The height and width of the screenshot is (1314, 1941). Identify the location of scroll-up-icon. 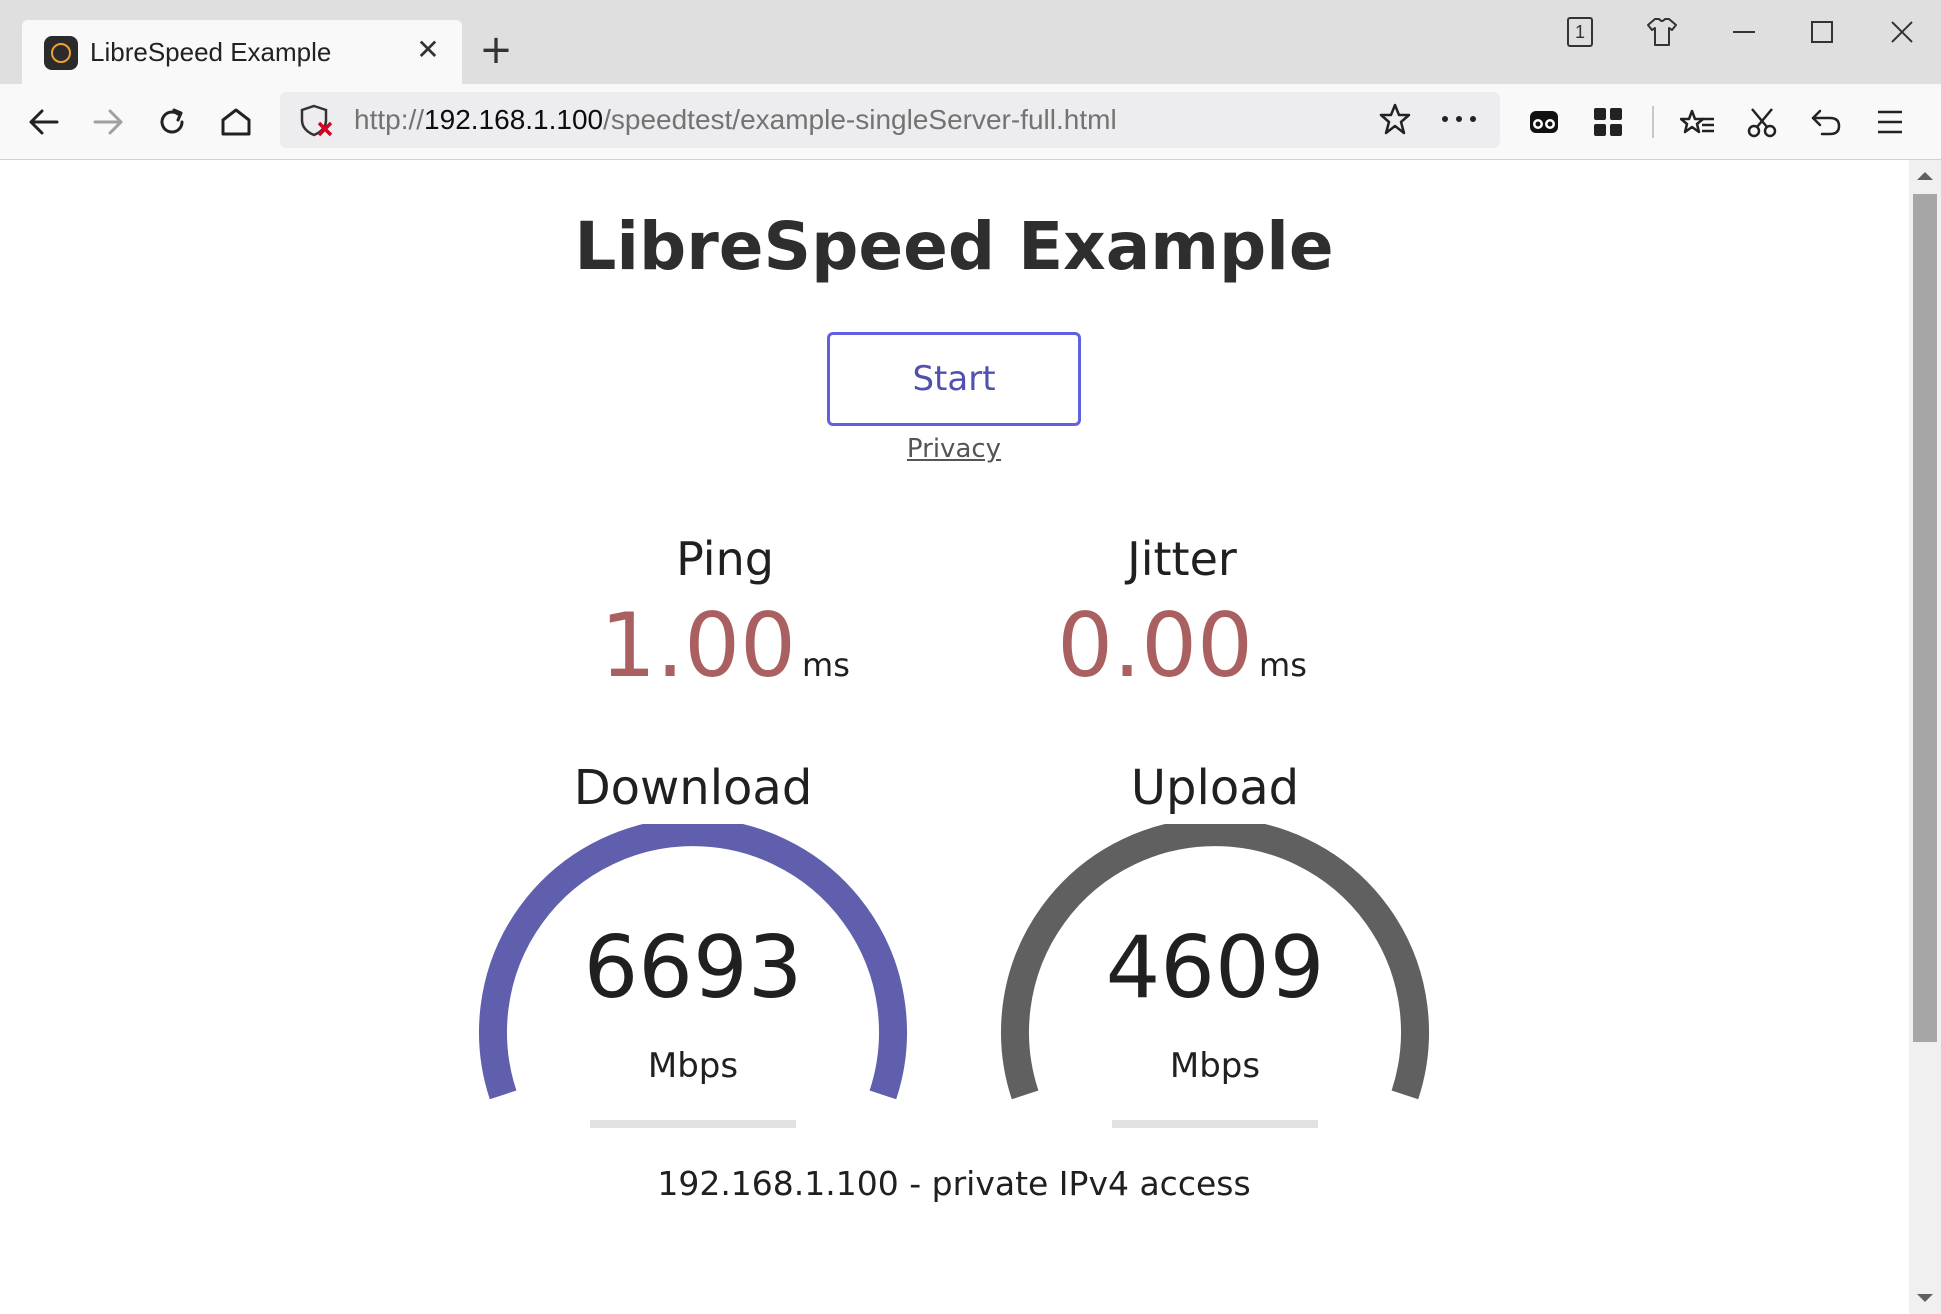
(1925, 176).